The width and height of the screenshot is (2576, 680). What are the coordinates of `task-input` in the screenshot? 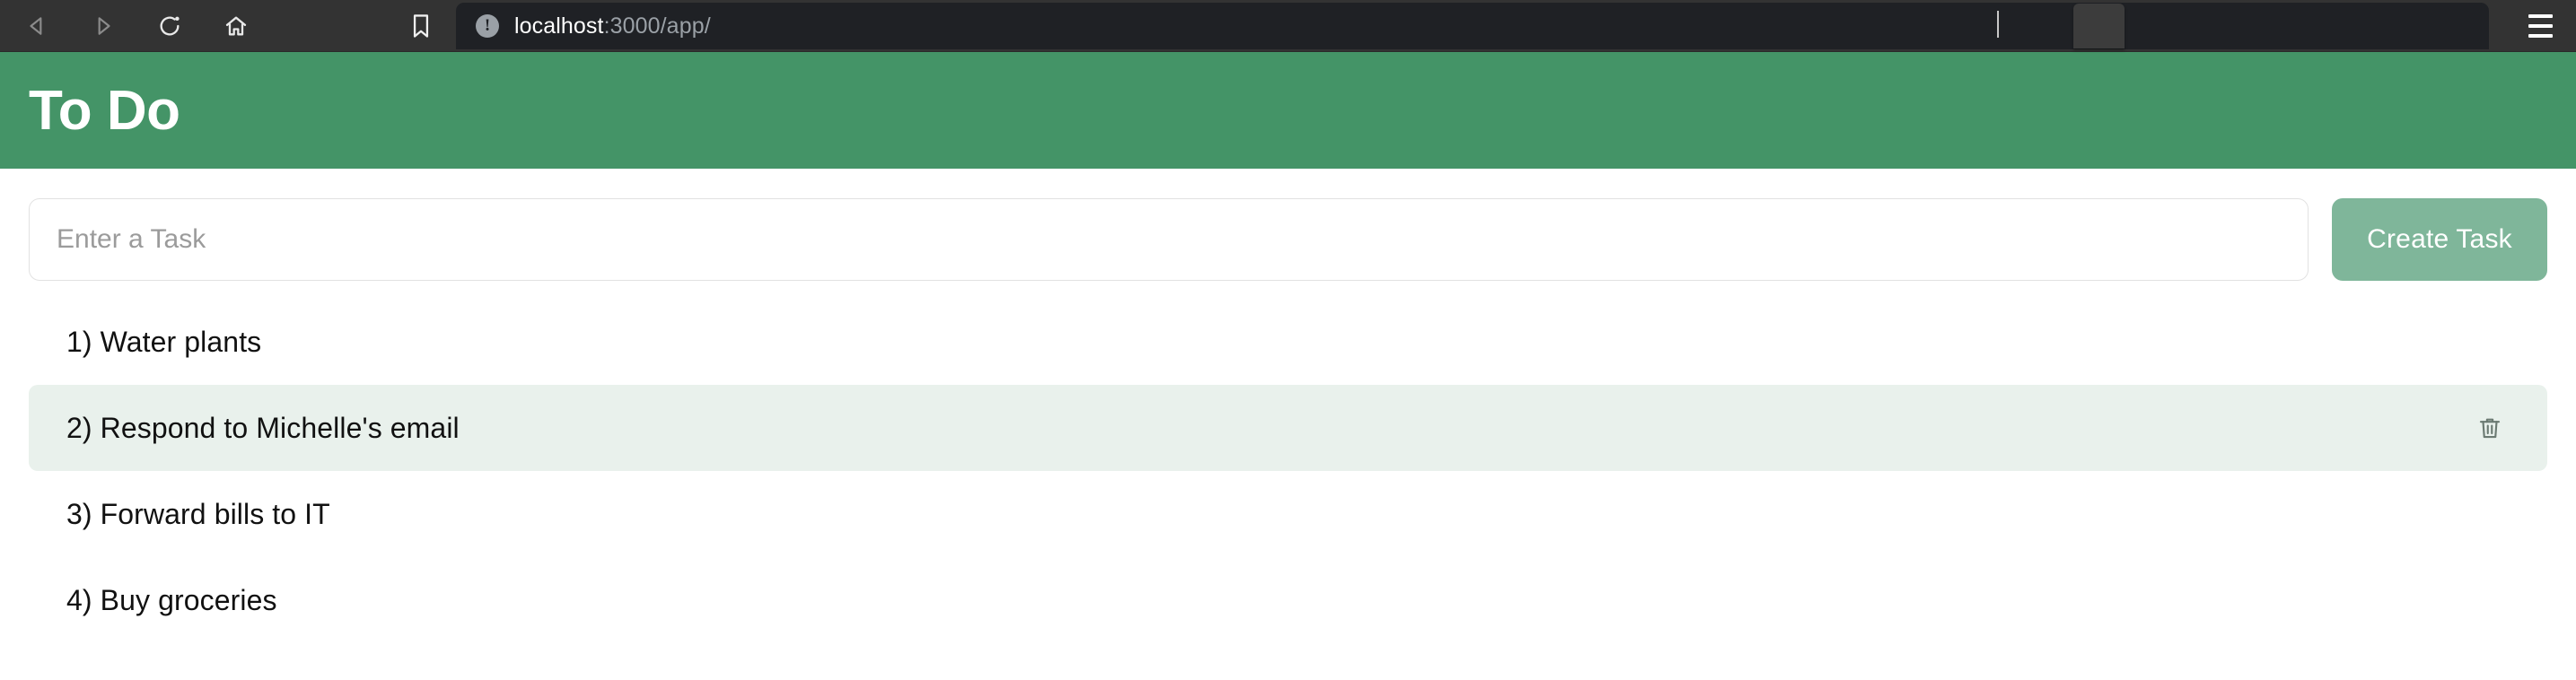 It's located at (1169, 240).